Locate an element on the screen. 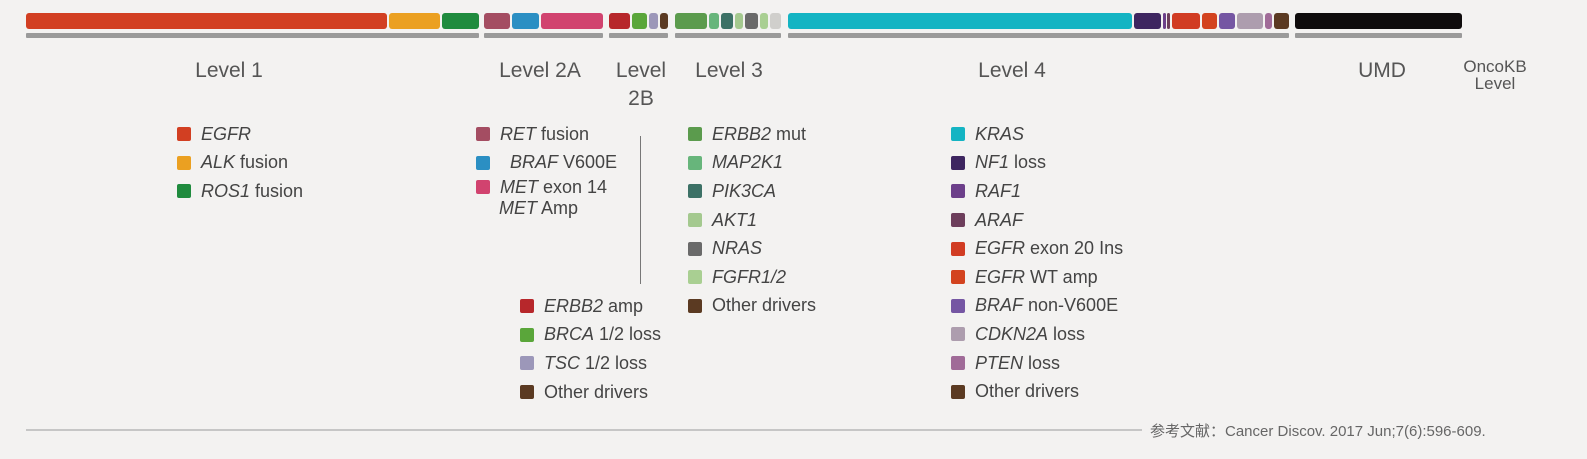 The height and width of the screenshot is (459, 1587). gene-suffix: amp is located at coordinates (623, 305).